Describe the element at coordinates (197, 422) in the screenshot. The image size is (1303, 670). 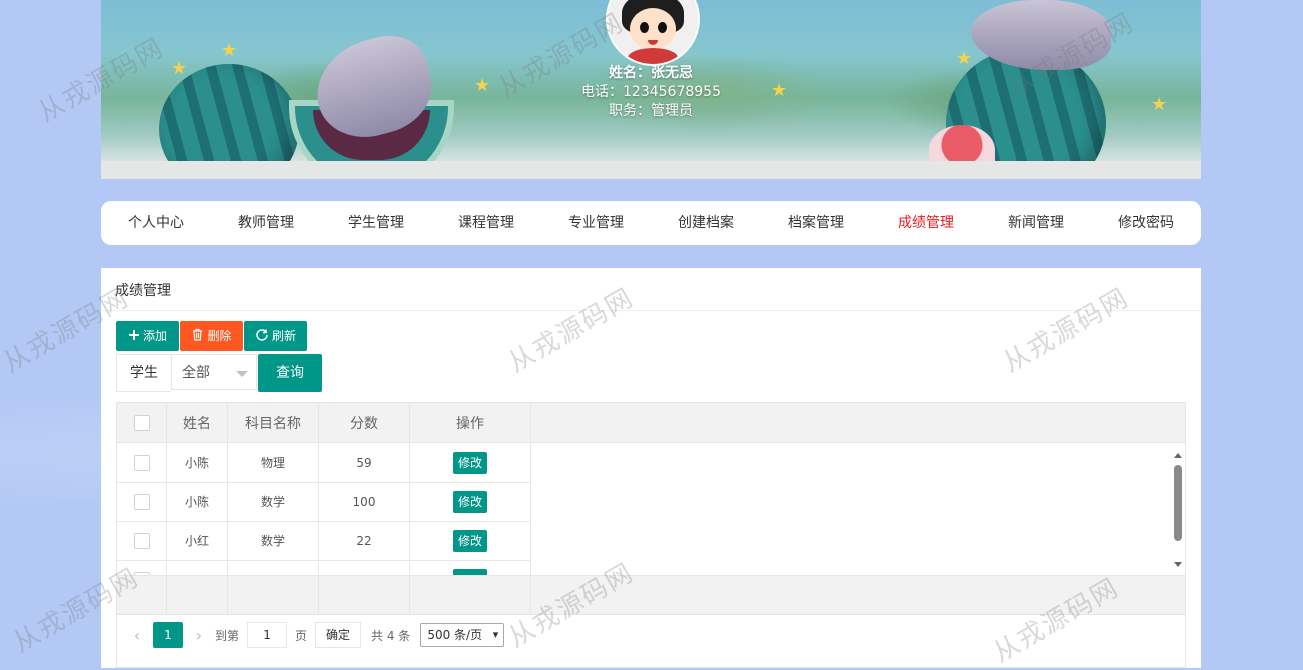
I see `header-name: 姓名` at that location.